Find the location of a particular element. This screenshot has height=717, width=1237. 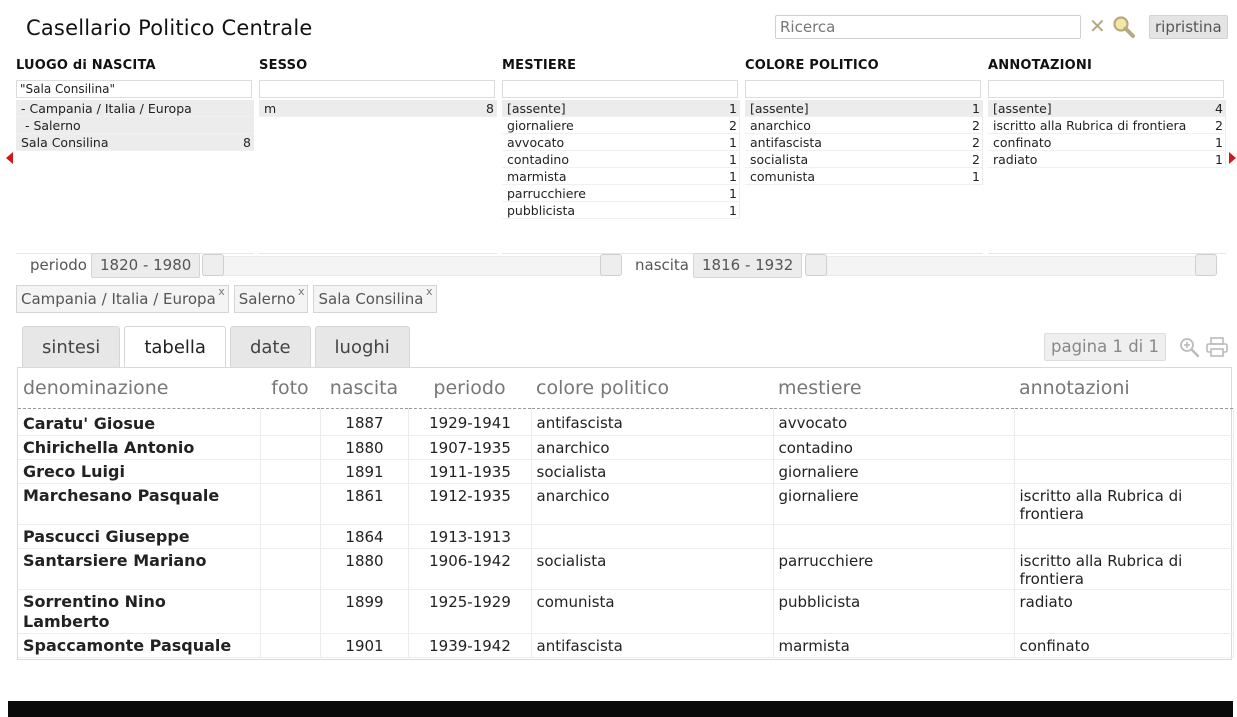

periodo-slider-max-handle is located at coordinates (611, 265).